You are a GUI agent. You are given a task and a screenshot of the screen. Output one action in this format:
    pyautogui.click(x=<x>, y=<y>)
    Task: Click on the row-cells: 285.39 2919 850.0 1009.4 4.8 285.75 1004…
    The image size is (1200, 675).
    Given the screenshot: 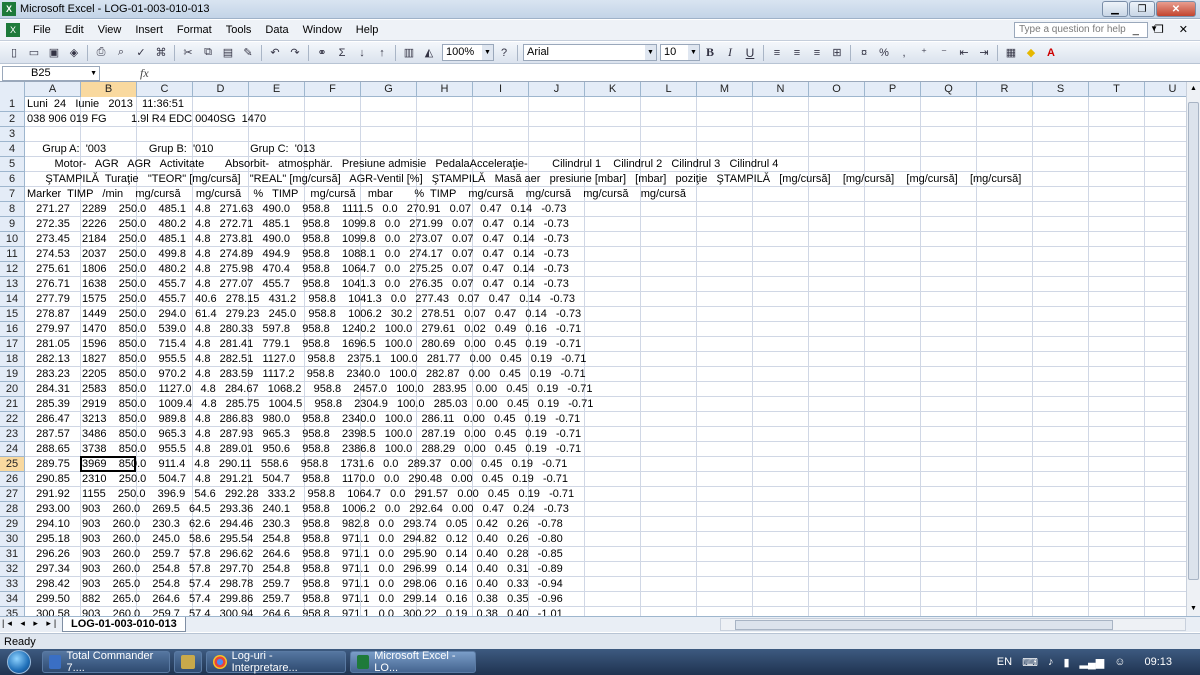 What is the action you would take?
    pyautogui.click(x=310, y=404)
    